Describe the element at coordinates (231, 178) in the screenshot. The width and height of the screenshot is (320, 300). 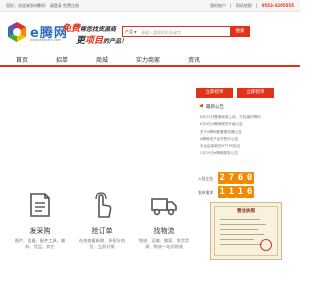
I see `counter-digit: 7` at that location.